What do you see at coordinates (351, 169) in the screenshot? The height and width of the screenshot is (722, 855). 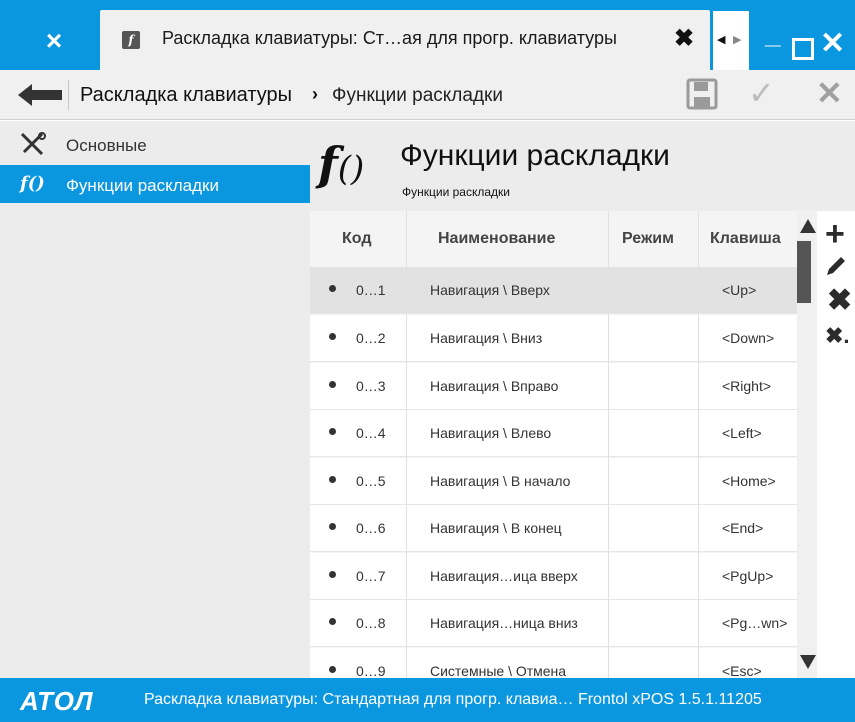 I see `function-paren: ()` at bounding box center [351, 169].